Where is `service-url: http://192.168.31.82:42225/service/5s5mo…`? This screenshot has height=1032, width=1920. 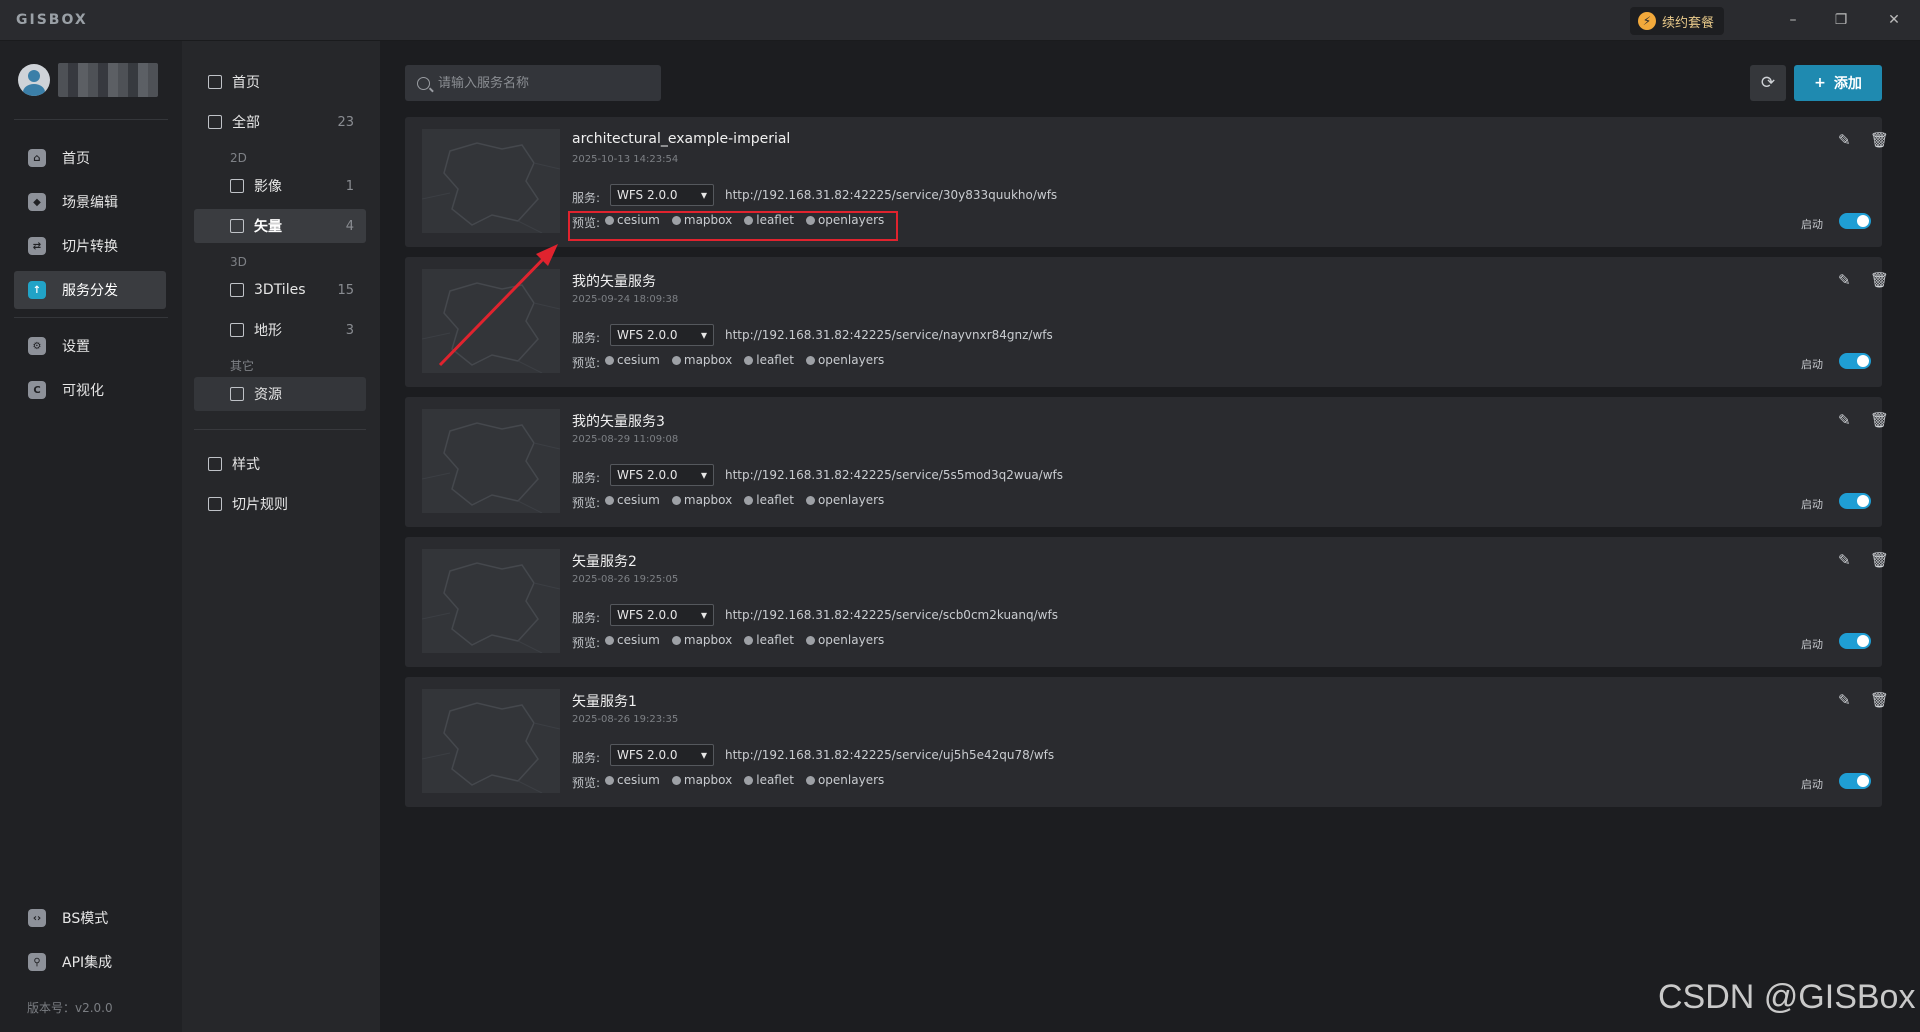
service-url: http://192.168.31.82:42225/service/5s5mo… is located at coordinates (894, 475).